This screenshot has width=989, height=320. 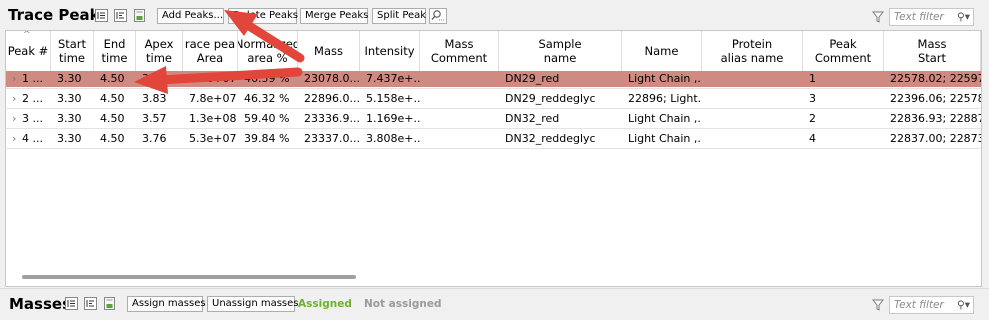 What do you see at coordinates (213, 78) in the screenshot?
I see `cell-area: 6.8e+07` at bounding box center [213, 78].